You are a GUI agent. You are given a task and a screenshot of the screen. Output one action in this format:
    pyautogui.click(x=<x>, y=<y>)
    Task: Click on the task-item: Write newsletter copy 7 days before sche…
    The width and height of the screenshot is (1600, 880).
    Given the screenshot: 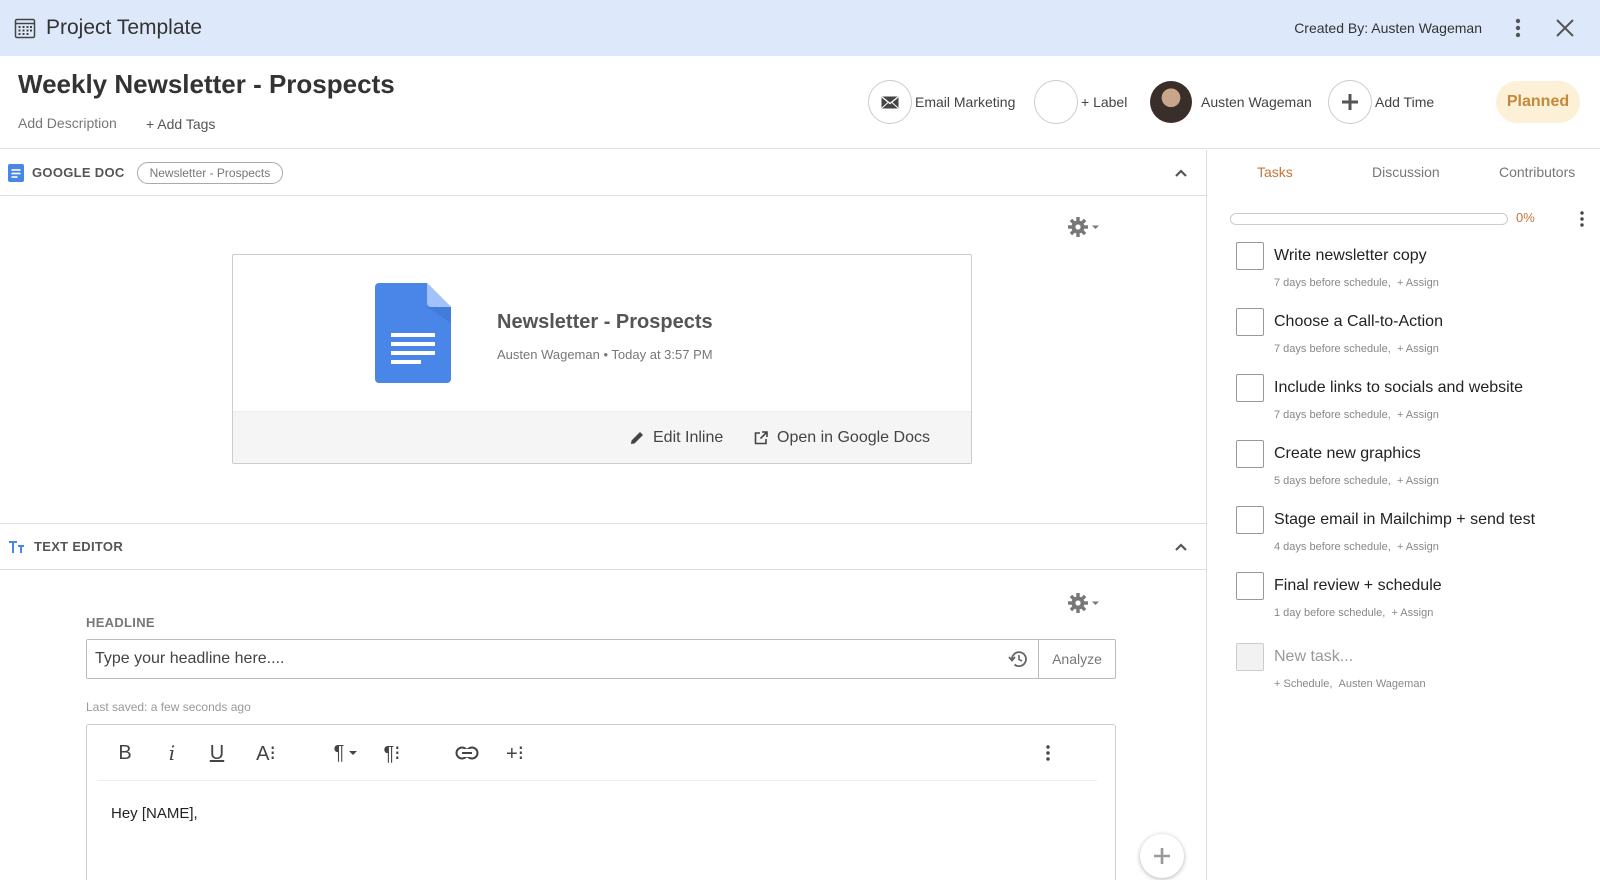 What is the action you would take?
    pyautogui.click(x=1411, y=268)
    